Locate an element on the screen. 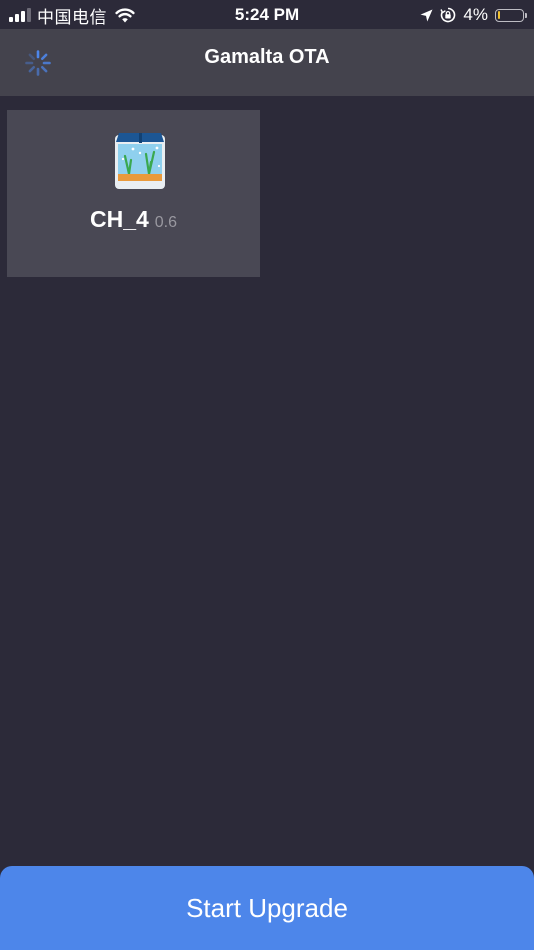 Image resolution: width=534 pixels, height=950 pixels. location-arrow-icon is located at coordinates (426, 15).